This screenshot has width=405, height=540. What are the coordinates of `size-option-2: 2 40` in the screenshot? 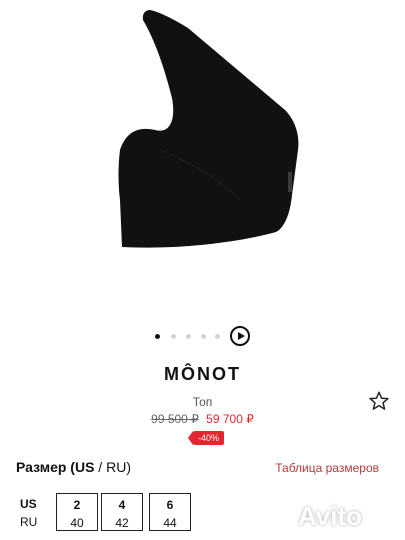 It's located at (77, 512).